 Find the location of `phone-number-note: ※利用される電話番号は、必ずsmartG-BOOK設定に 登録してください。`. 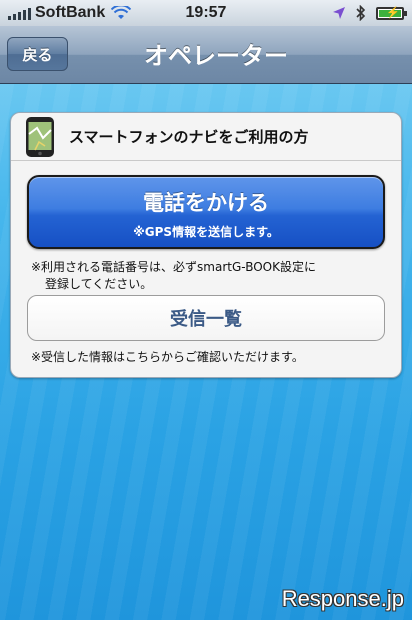

phone-number-note: ※利用される電話番号は、必ずsmartG-BOOK設定に 登録してください。 is located at coordinates (206, 276).